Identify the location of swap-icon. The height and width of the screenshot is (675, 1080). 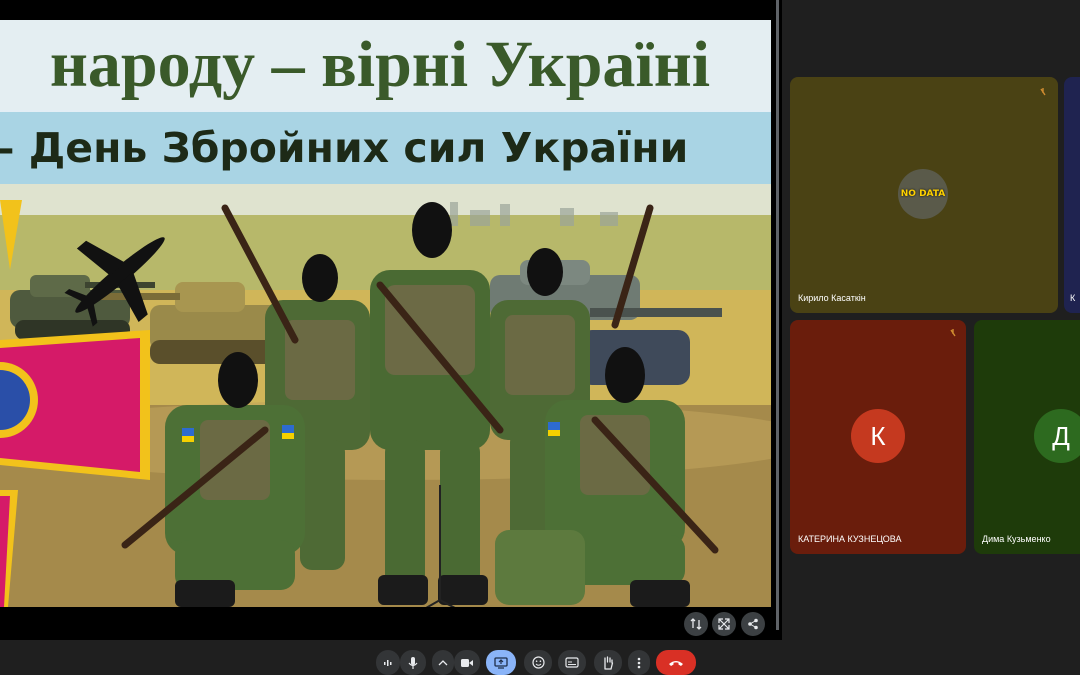
(696, 624).